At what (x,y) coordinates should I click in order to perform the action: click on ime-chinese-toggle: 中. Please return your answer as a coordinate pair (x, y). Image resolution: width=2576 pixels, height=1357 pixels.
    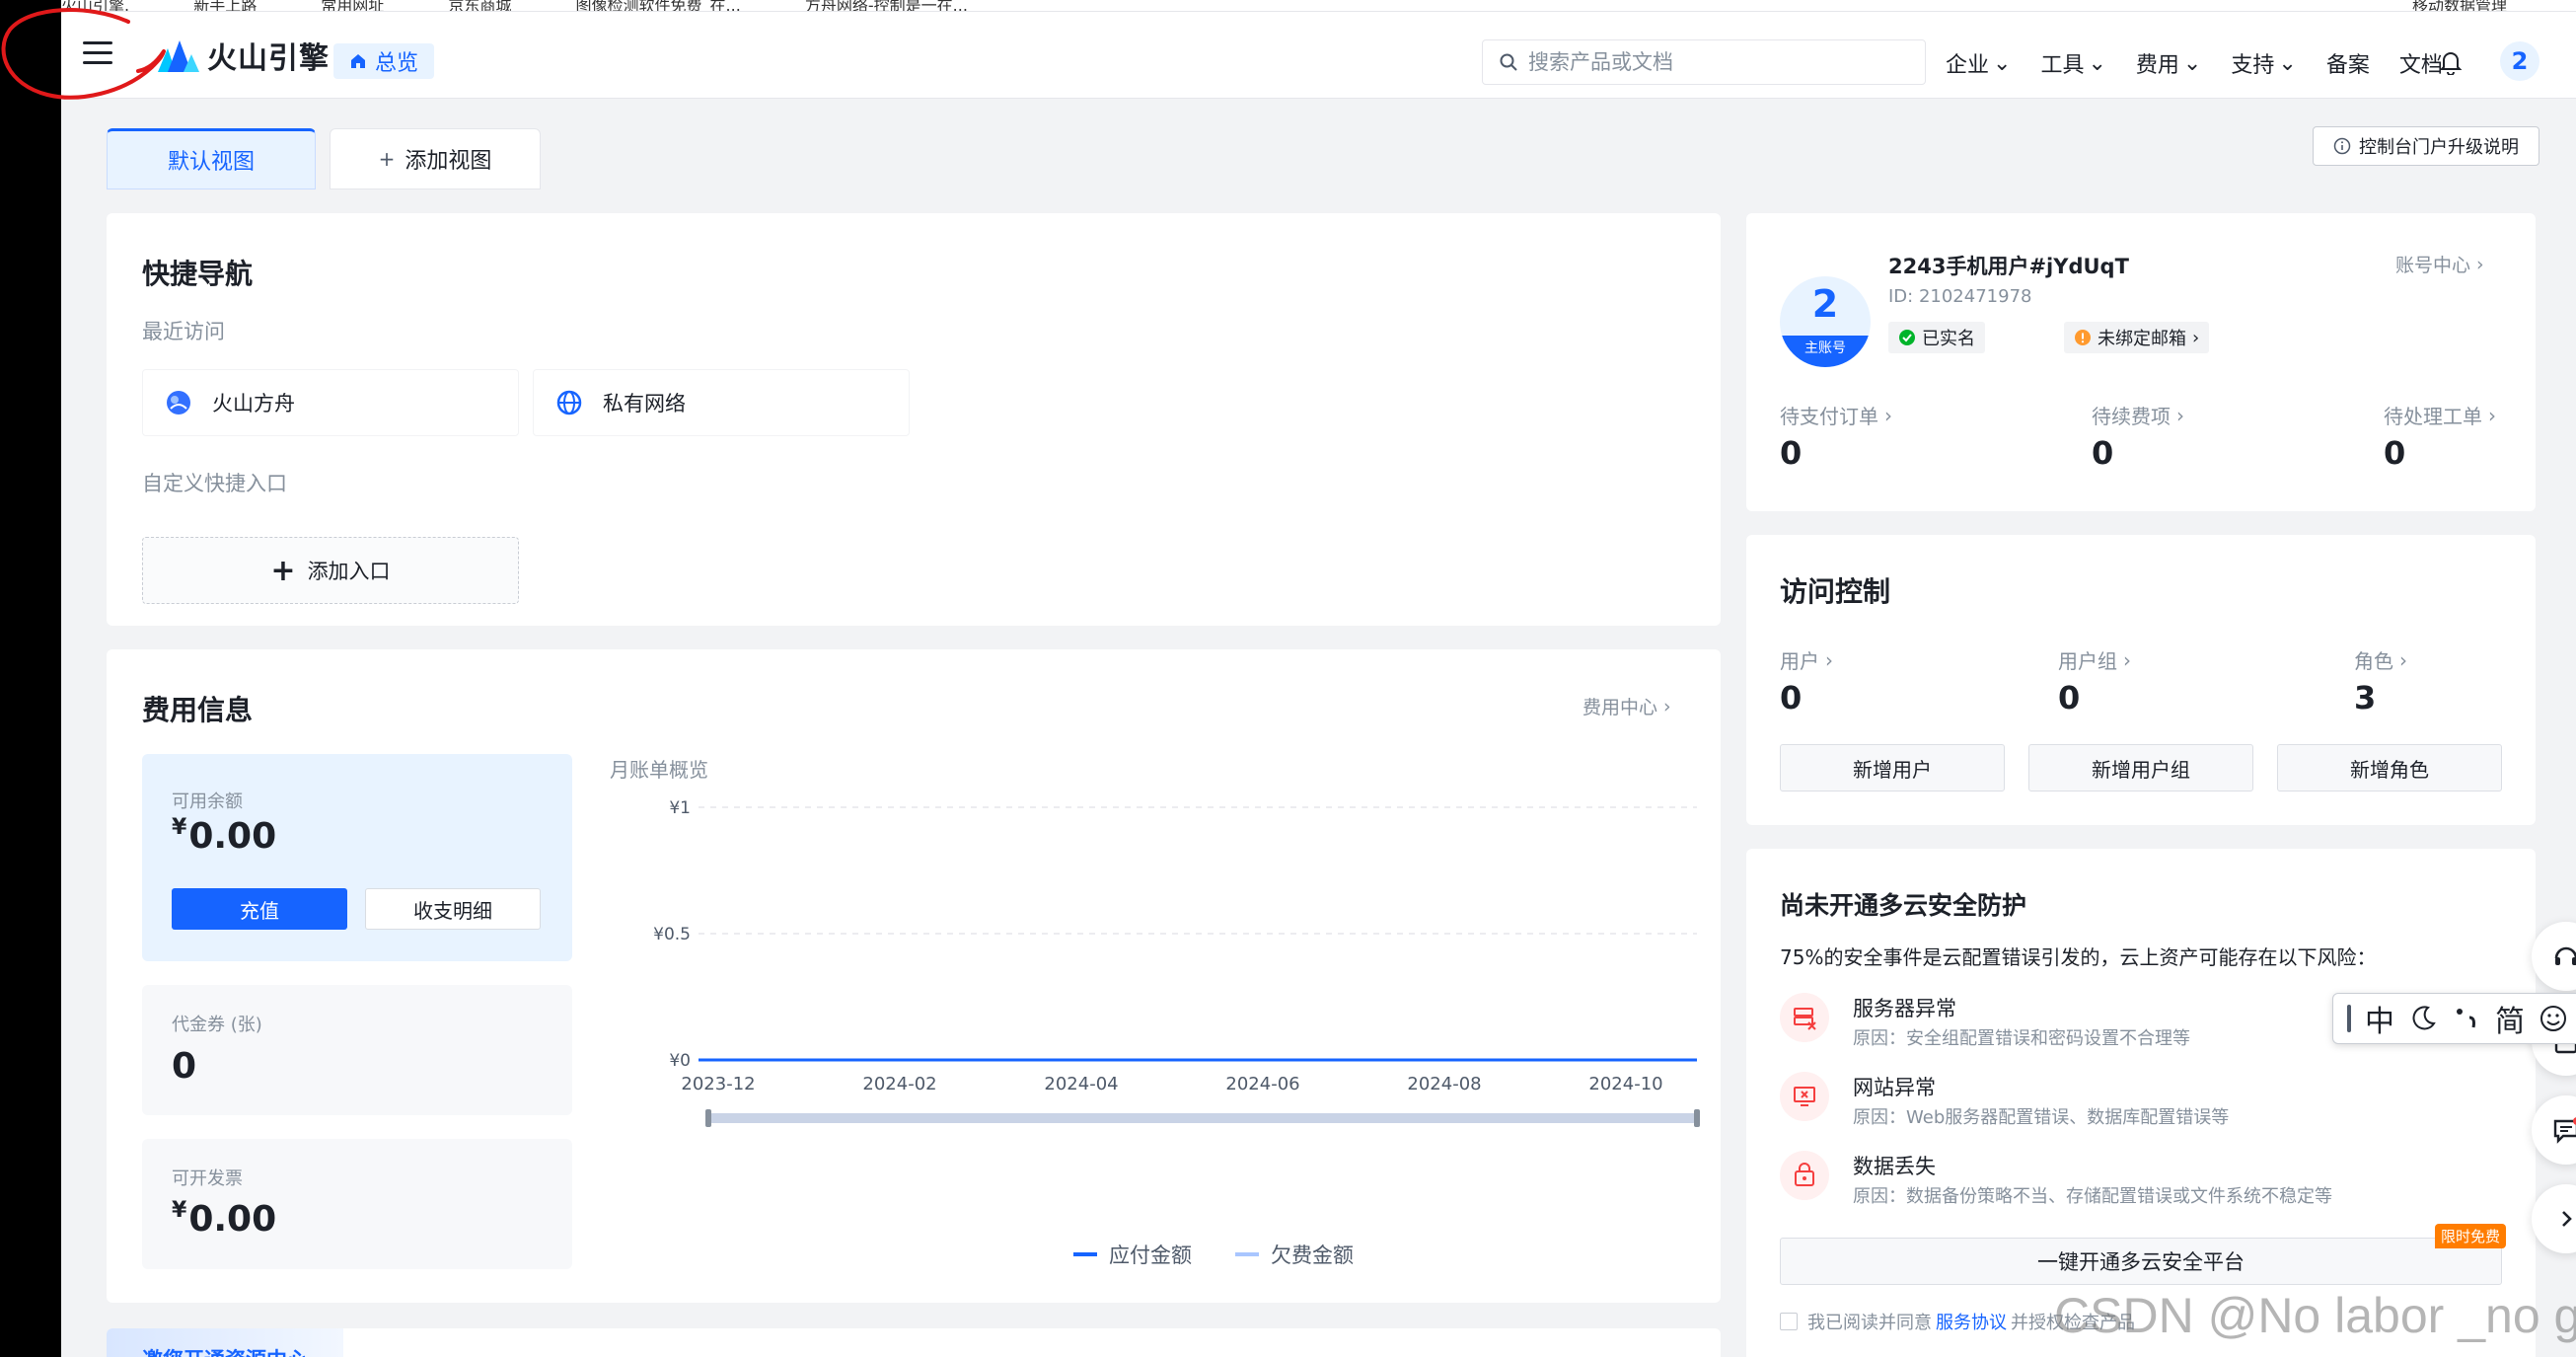
    Looking at the image, I should click on (2379, 1018).